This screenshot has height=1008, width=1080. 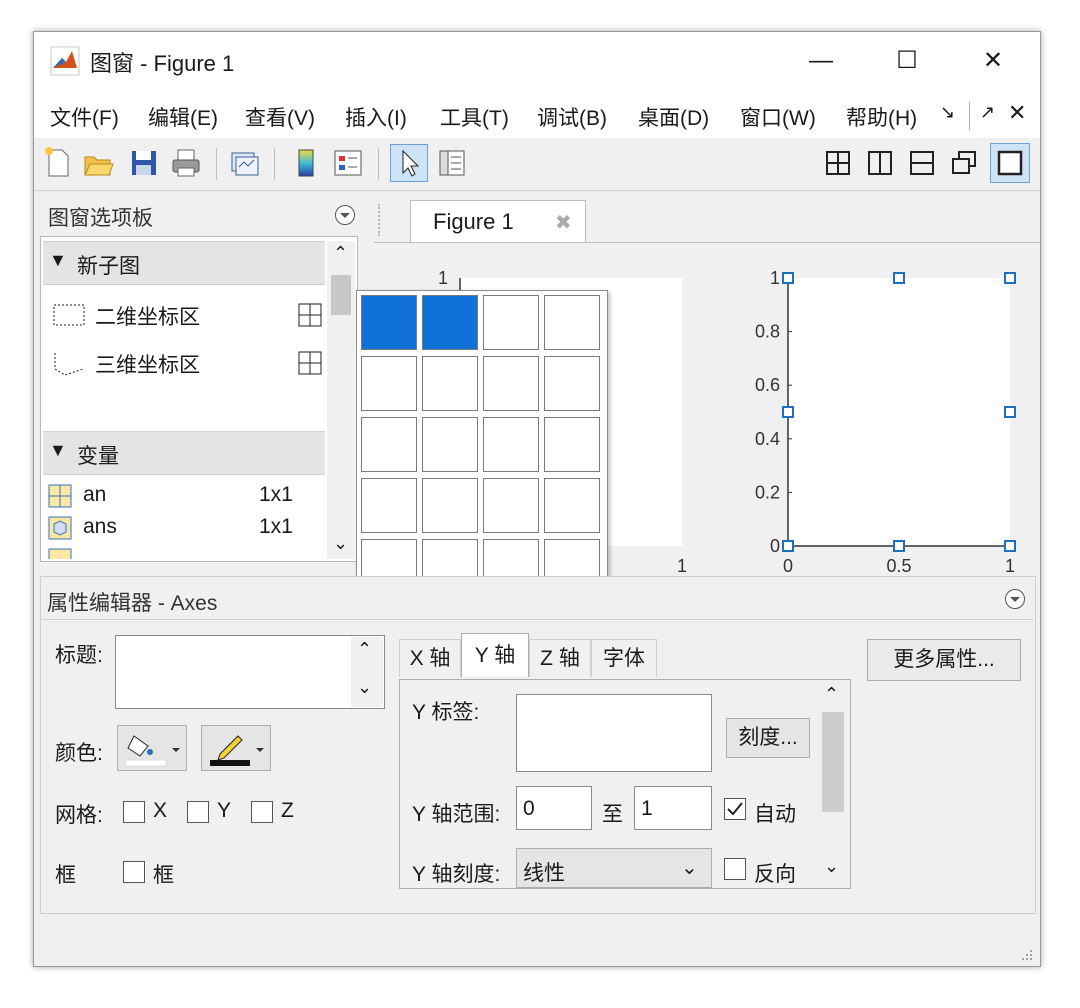 What do you see at coordinates (1017, 113) in the screenshot?
I see `close-panel-icon: ✕` at bounding box center [1017, 113].